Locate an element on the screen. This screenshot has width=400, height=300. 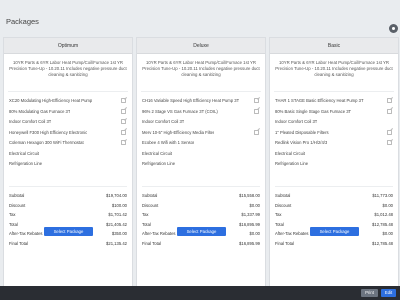
subtotal-label: Subtotal is located at coordinates (283, 195).